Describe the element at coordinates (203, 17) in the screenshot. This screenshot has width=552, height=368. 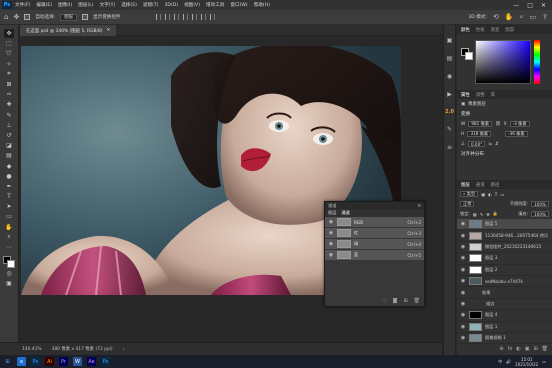
I see `align-bottom-icon` at that location.